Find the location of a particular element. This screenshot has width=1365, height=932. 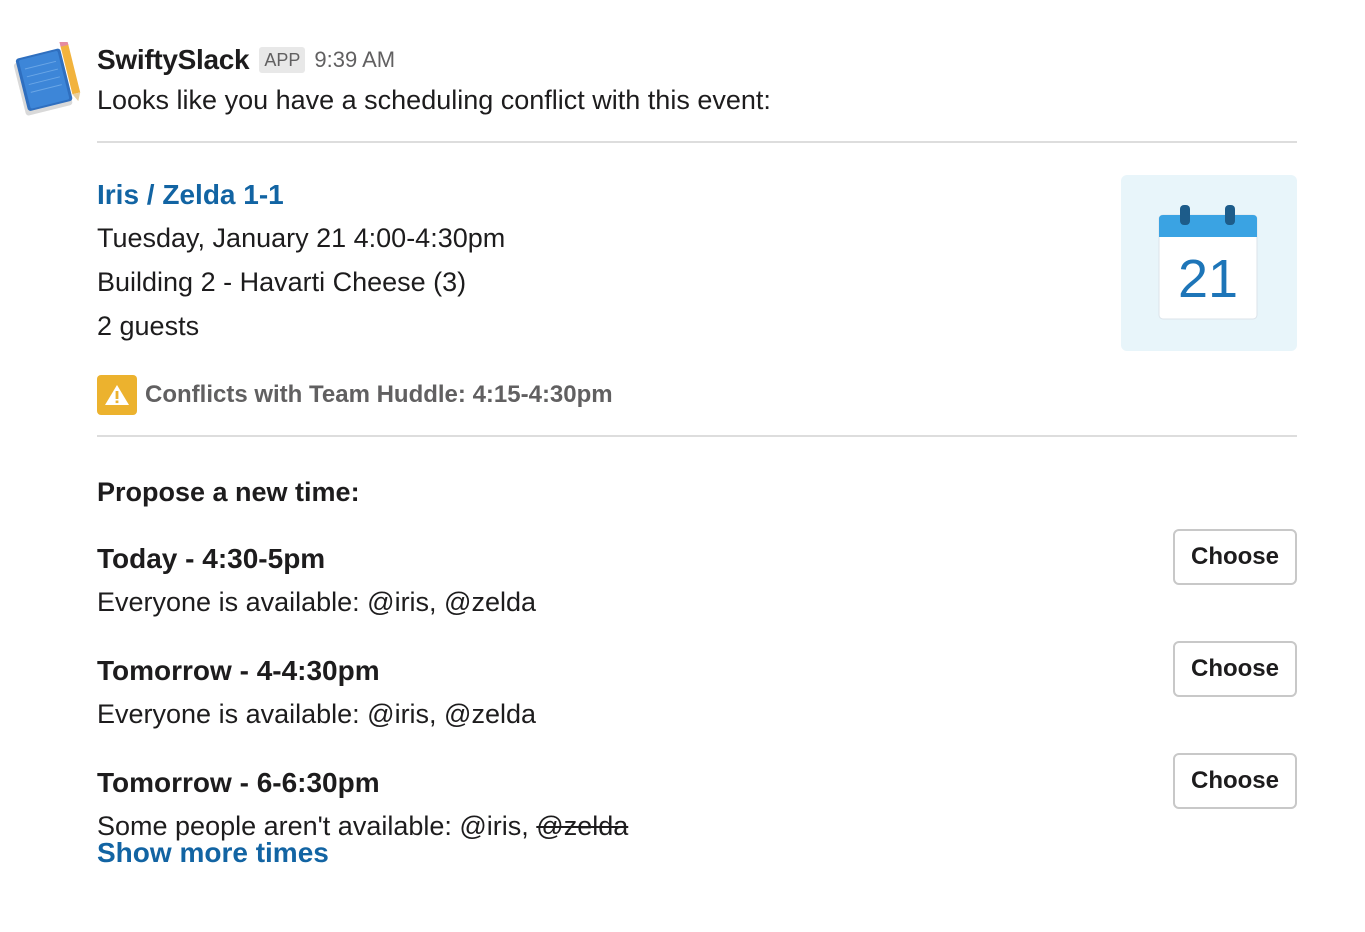

timestamp: 9:39 AM is located at coordinates (354, 60).